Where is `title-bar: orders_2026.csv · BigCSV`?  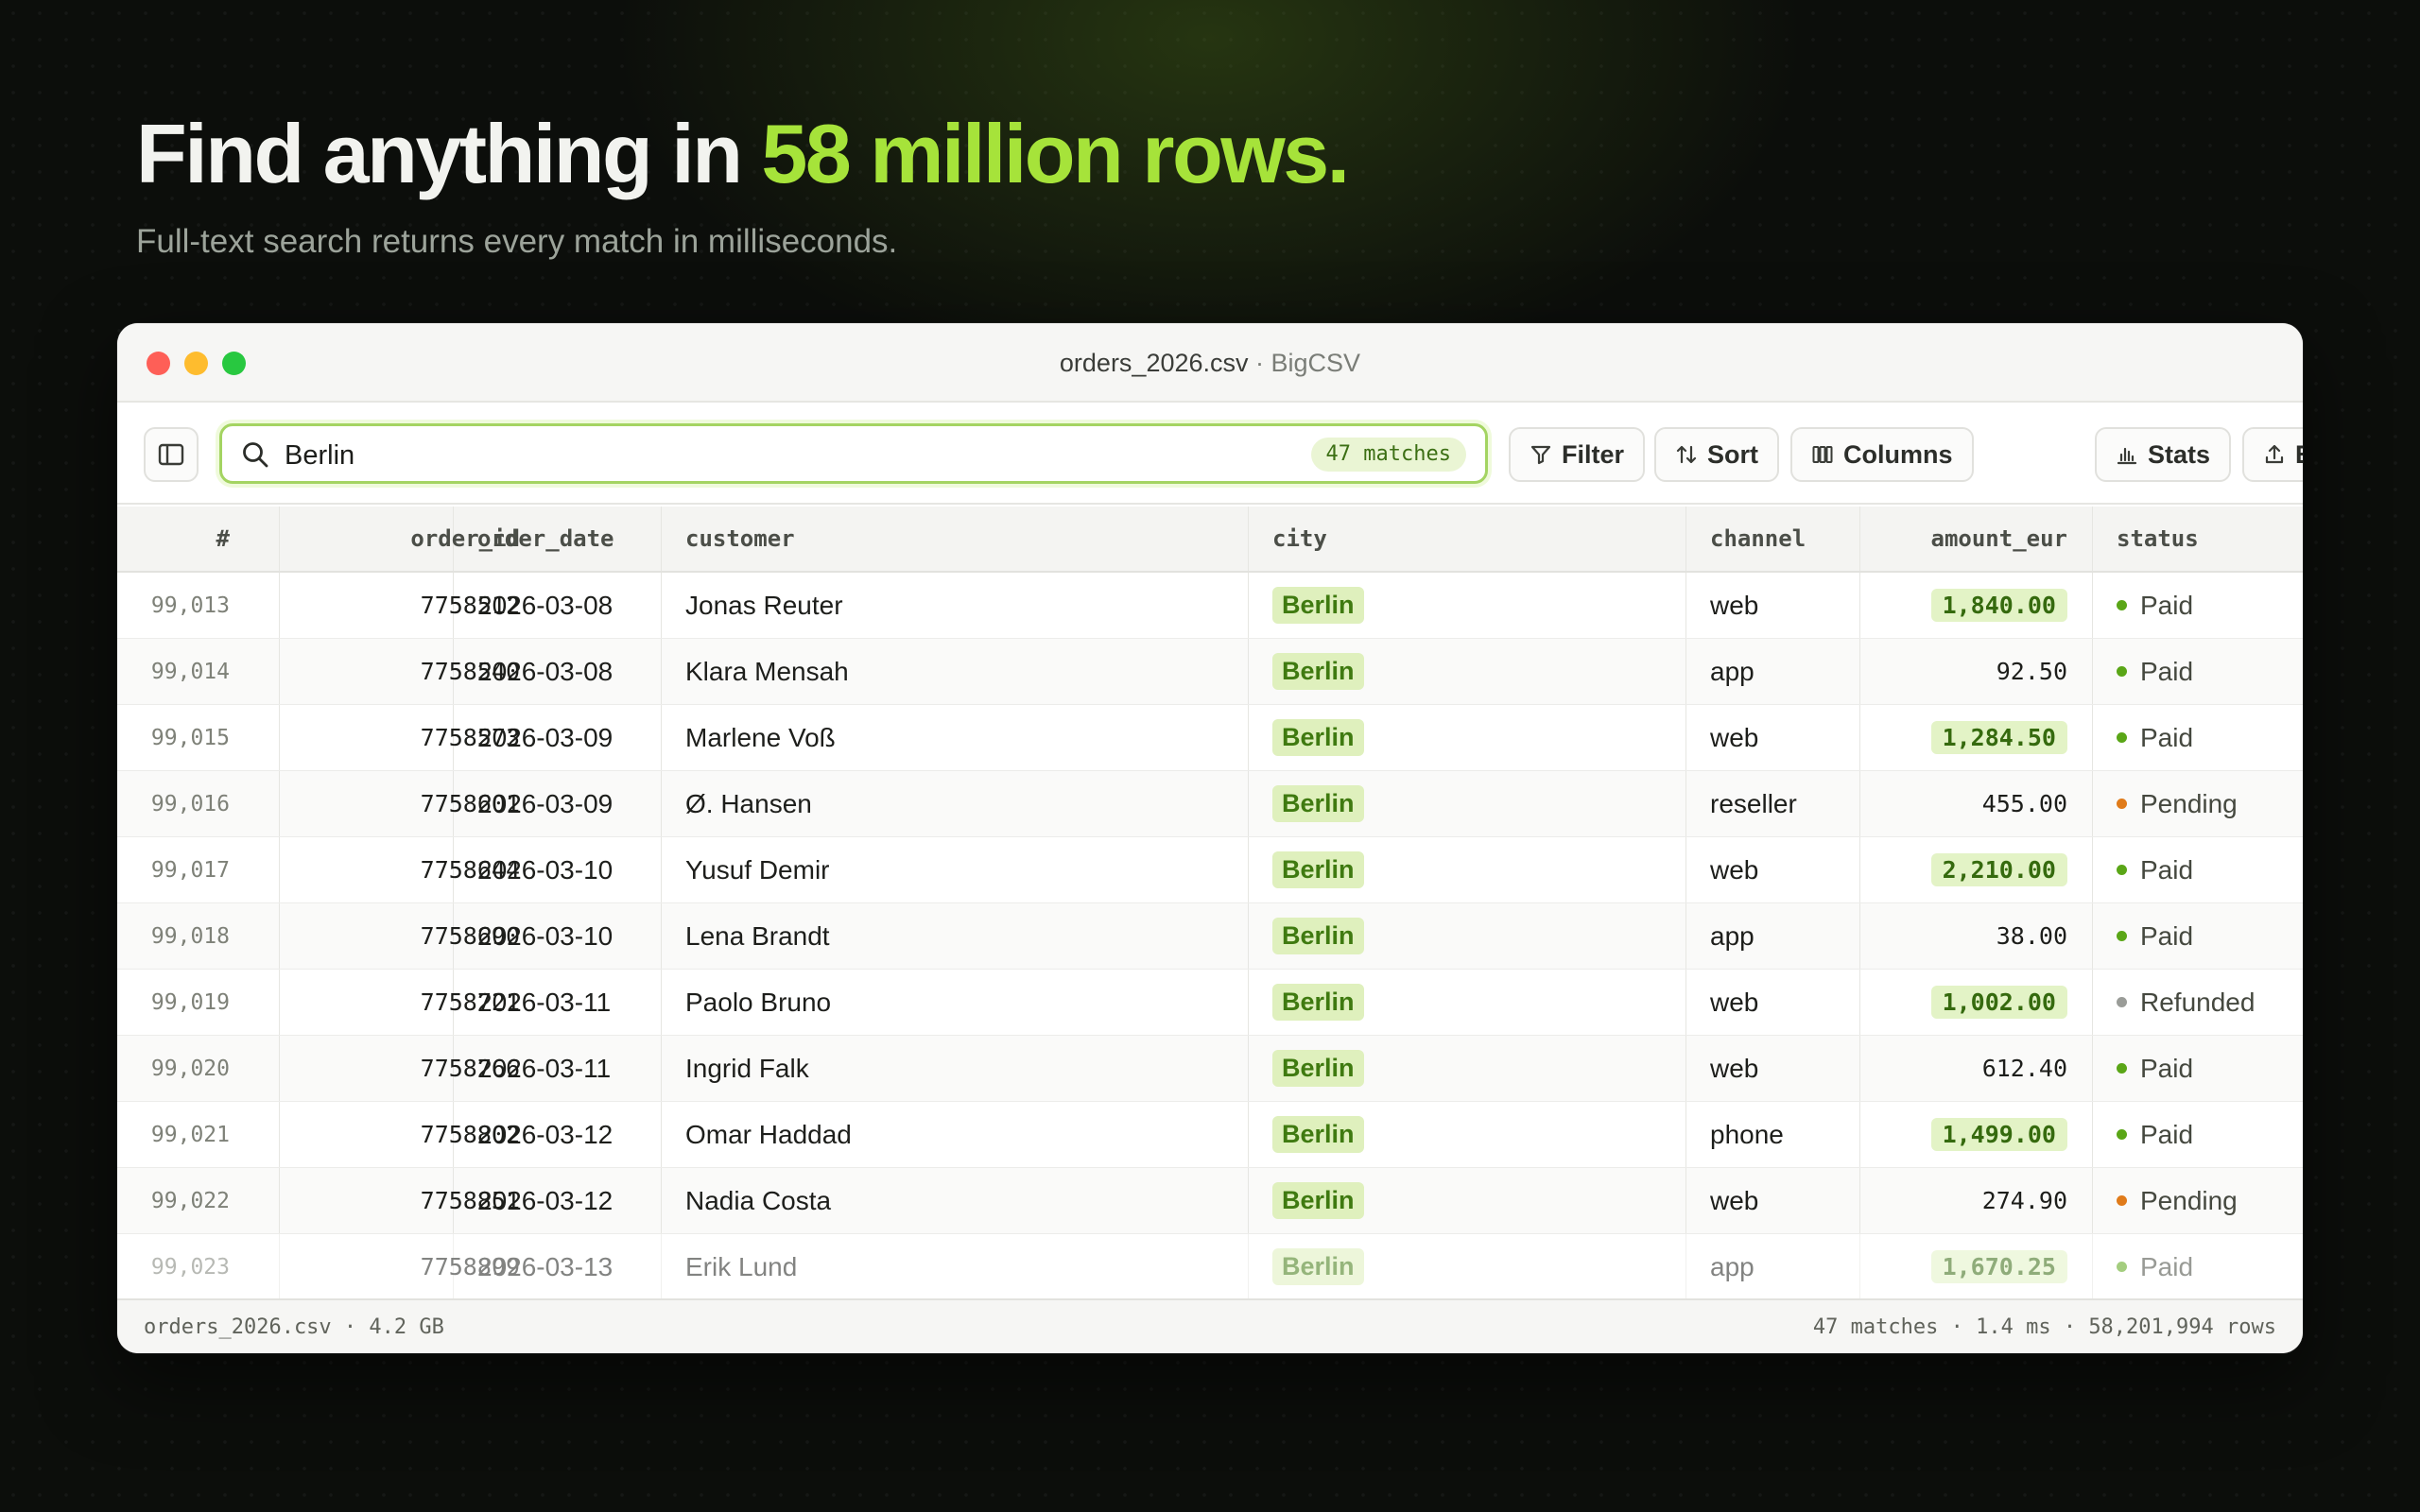 title-bar: orders_2026.csv · BigCSV is located at coordinates (1210, 363).